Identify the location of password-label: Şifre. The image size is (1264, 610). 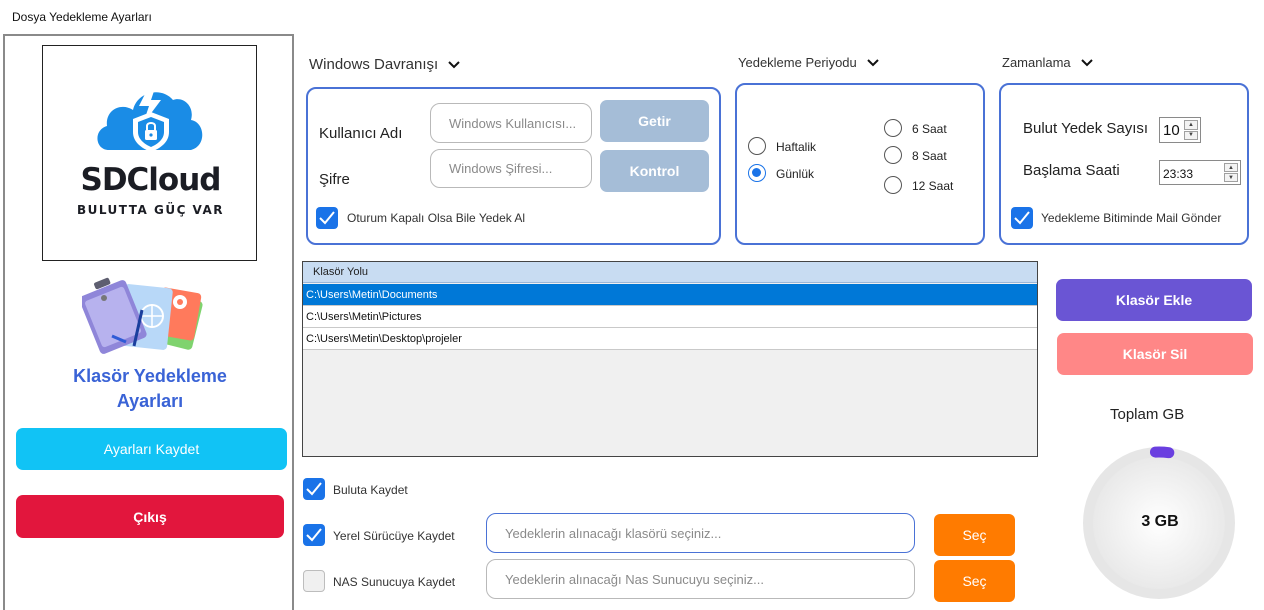
(334, 179).